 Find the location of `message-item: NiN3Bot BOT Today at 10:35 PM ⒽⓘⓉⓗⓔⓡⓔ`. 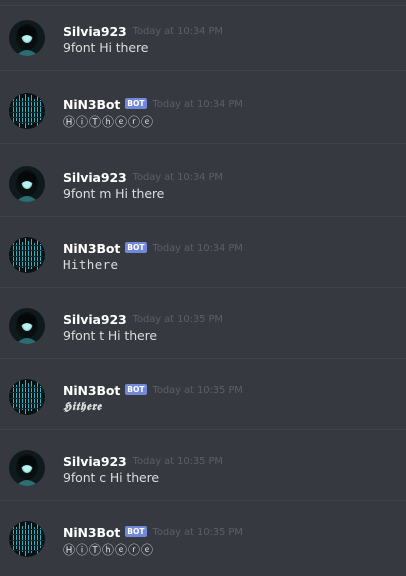

message-item: NiN3Bot BOT Today at 10:35 PM ⒽⓘⓉⓗⓔⓡⓔ is located at coordinates (203, 536).